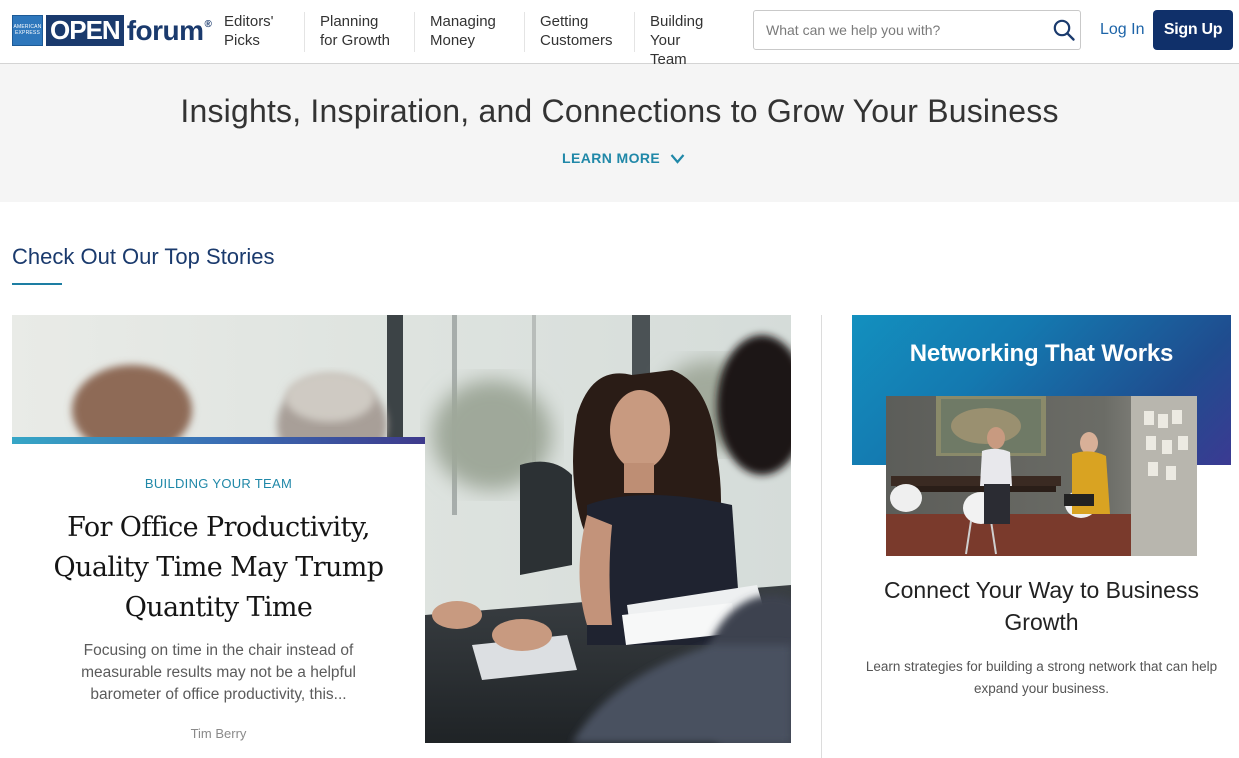 This screenshot has width=1239, height=758. I want to click on chevron-down-icon, so click(677, 158).